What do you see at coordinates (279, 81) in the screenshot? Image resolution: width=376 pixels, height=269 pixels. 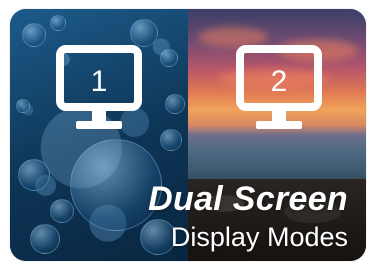 I see `monitor-2-number: 2` at bounding box center [279, 81].